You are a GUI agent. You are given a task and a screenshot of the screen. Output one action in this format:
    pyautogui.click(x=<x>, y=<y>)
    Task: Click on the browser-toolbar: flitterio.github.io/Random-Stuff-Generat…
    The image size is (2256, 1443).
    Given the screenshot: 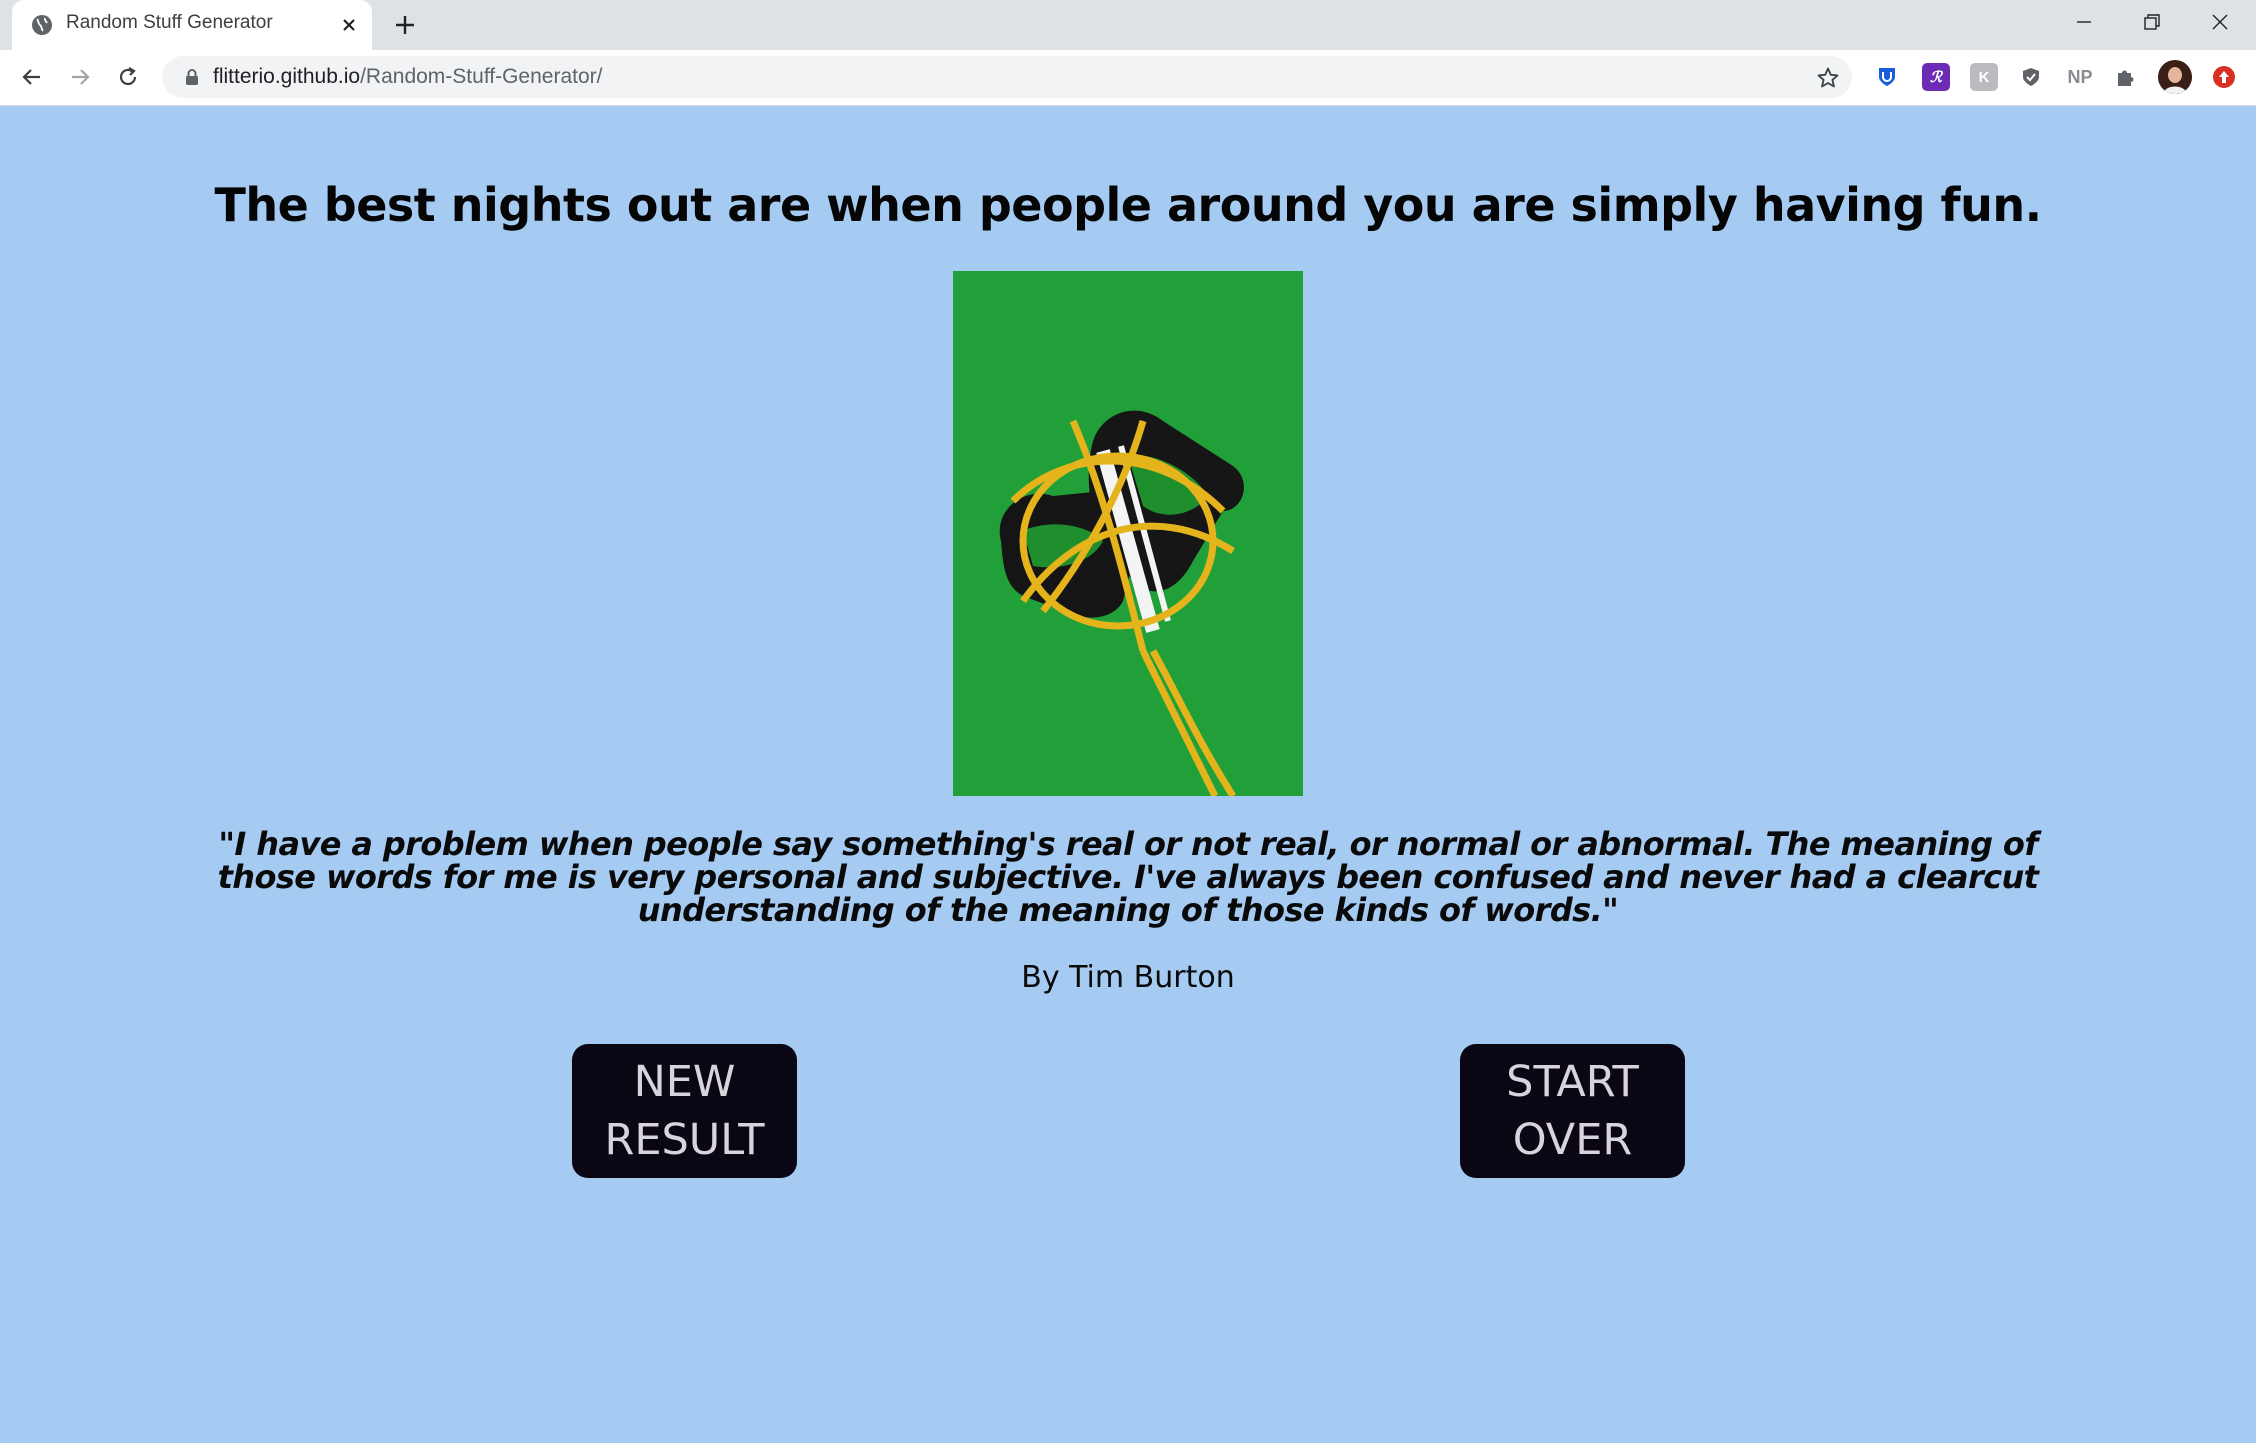 What is the action you would take?
    pyautogui.click(x=1128, y=78)
    